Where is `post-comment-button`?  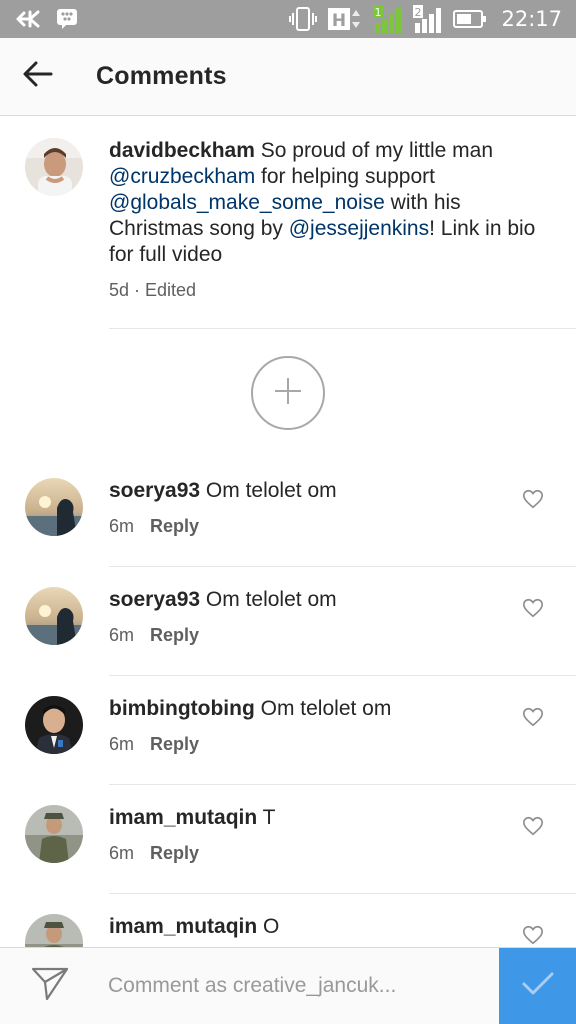
post-comment-button is located at coordinates (537, 985).